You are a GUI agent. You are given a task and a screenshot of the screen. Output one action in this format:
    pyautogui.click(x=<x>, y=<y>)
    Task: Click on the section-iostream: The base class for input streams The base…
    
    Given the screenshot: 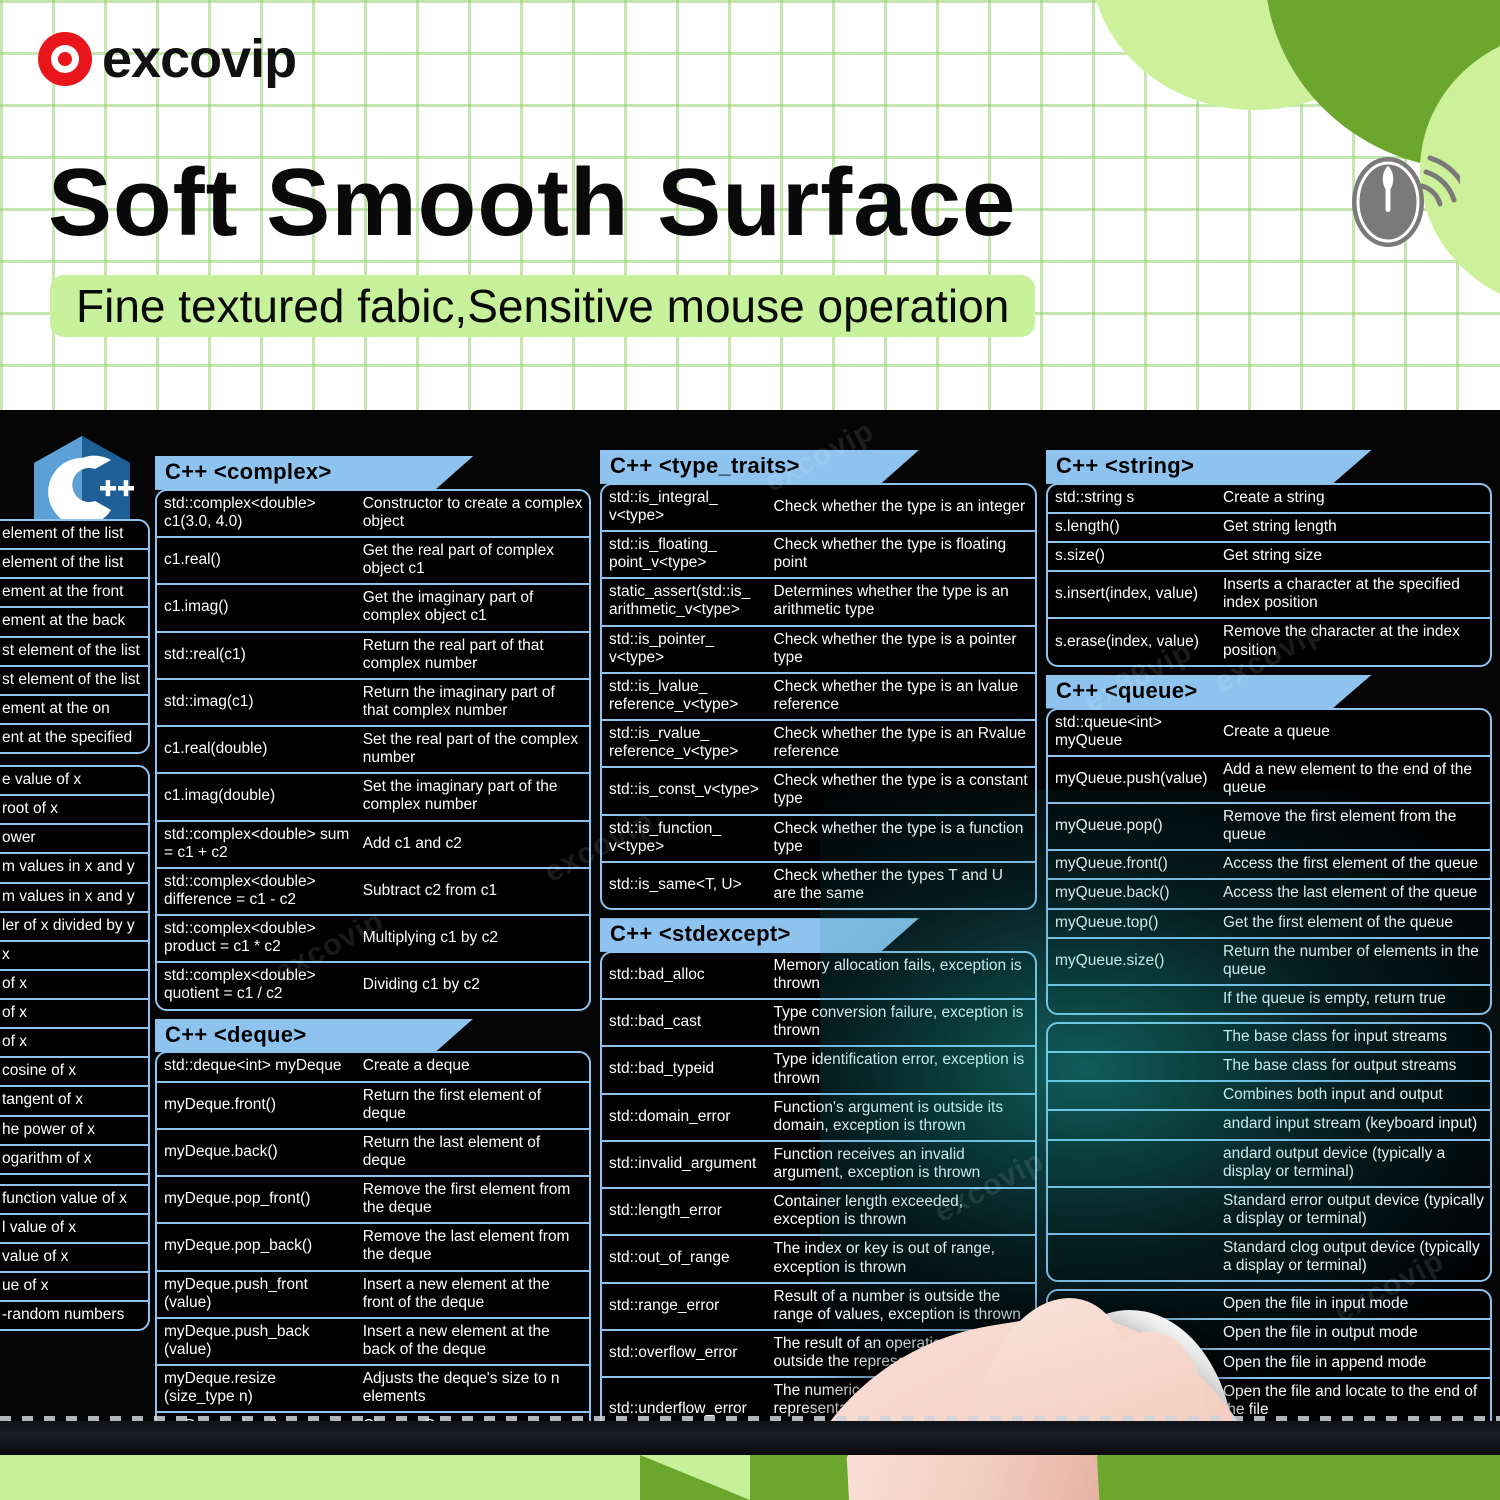 What is the action you would take?
    pyautogui.click(x=1269, y=1152)
    